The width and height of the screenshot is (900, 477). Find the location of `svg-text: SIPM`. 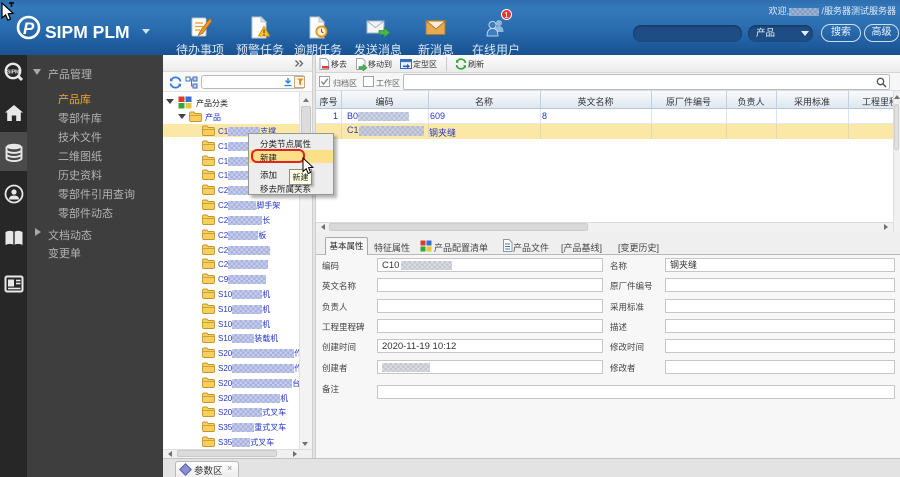

svg-text: SIPM is located at coordinates (13, 73).